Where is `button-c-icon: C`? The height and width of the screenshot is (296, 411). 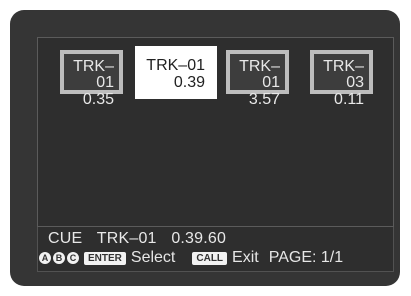
button-c-icon: C is located at coordinates (73, 258).